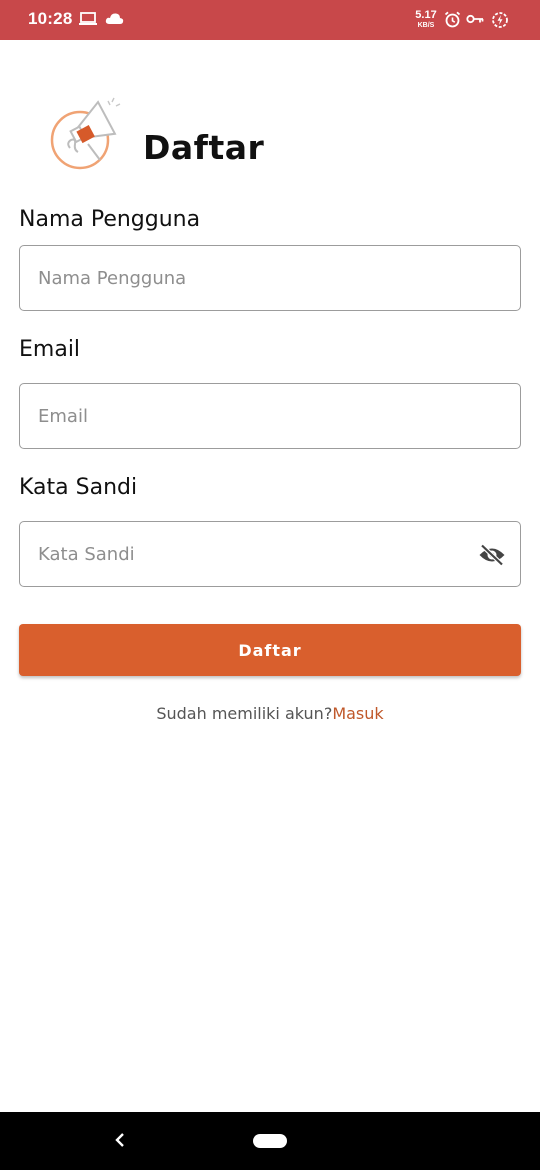 This screenshot has height=1170, width=540. Describe the element at coordinates (244, 713) in the screenshot. I see `login-prompt-text: Sudah memiliki akun?` at that location.